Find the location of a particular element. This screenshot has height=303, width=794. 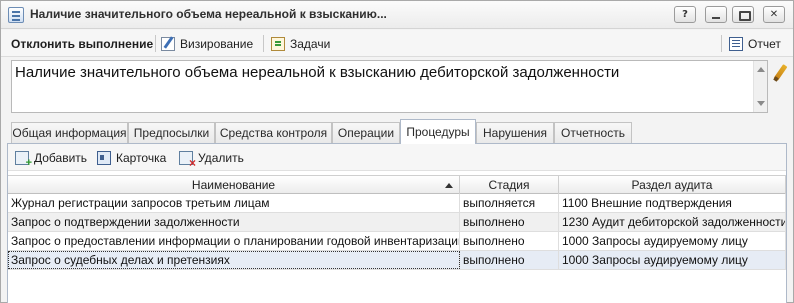

memo-scrollbar is located at coordinates (760, 86).